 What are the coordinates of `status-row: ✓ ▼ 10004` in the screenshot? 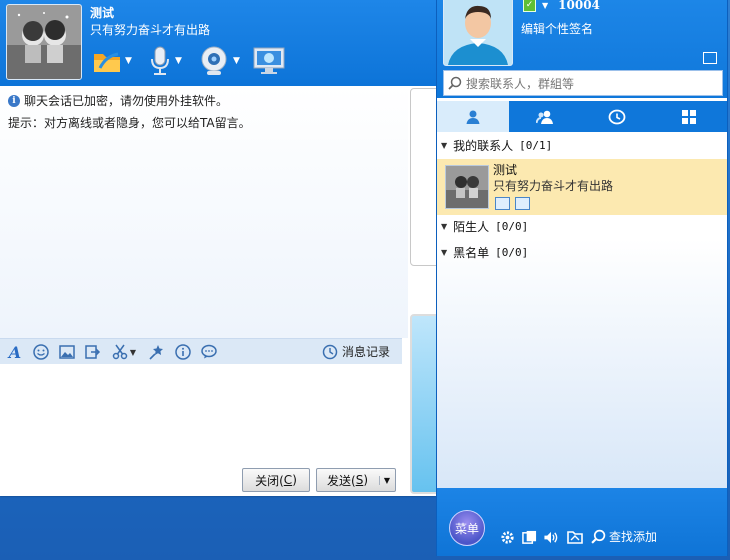 It's located at (561, 6).